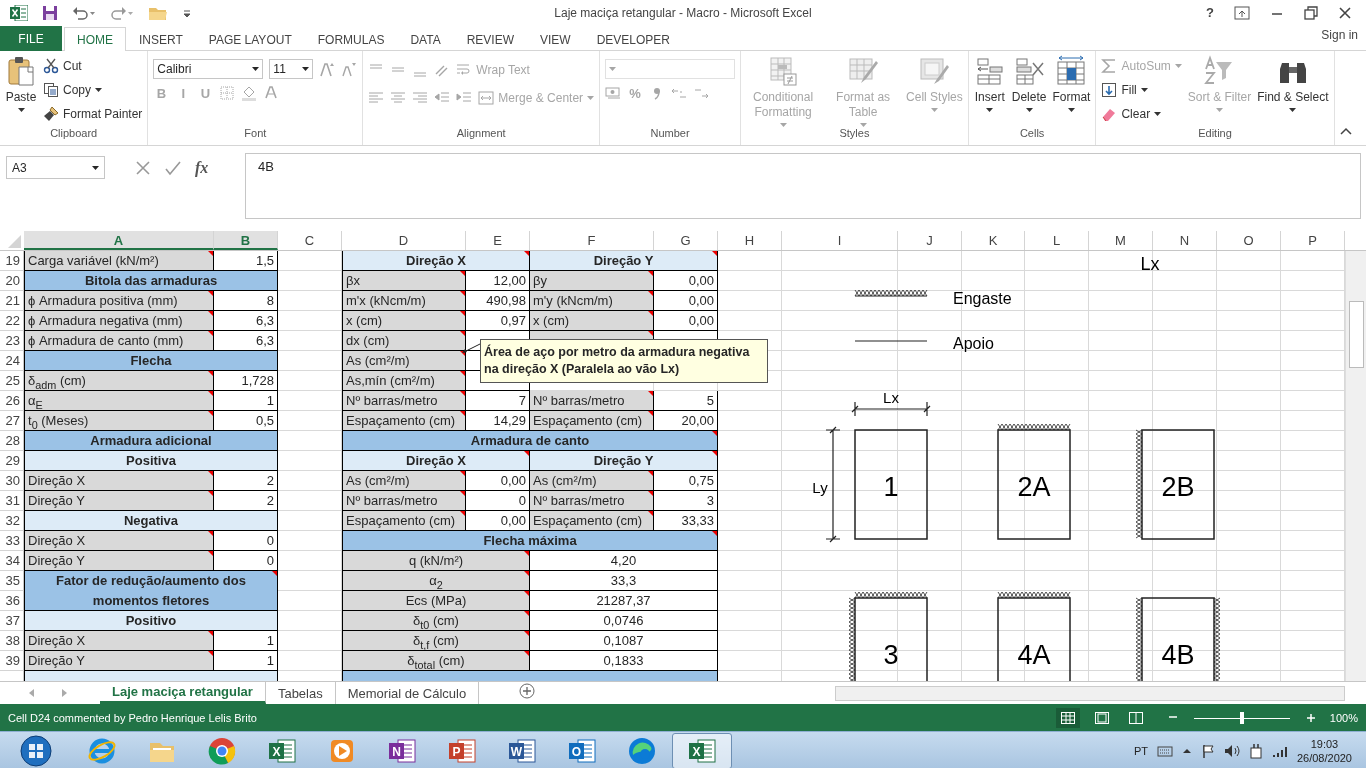 This screenshot has height=768, width=1366. What do you see at coordinates (310, 240) in the screenshot?
I see `column-header: C` at bounding box center [310, 240].